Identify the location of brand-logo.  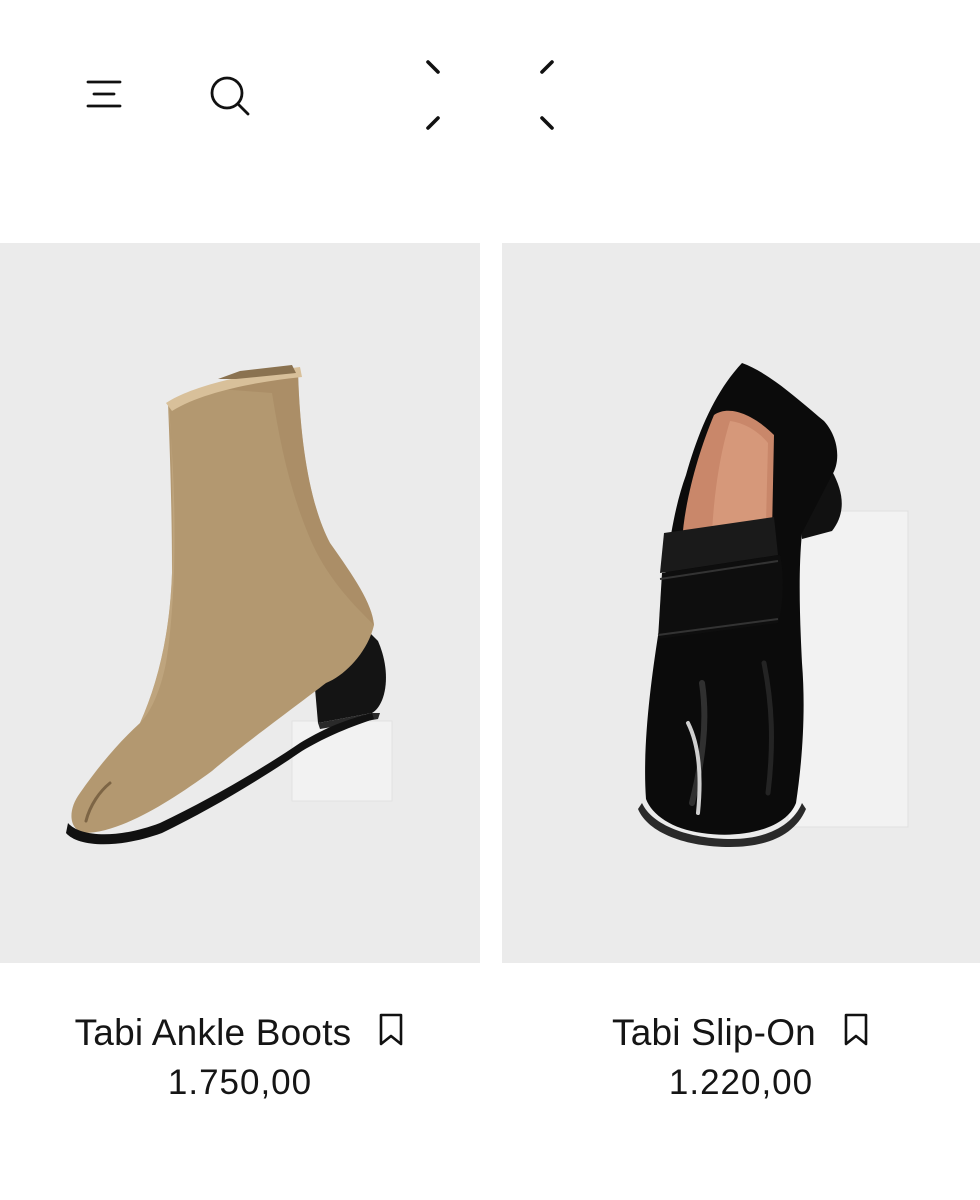
(492, 96).